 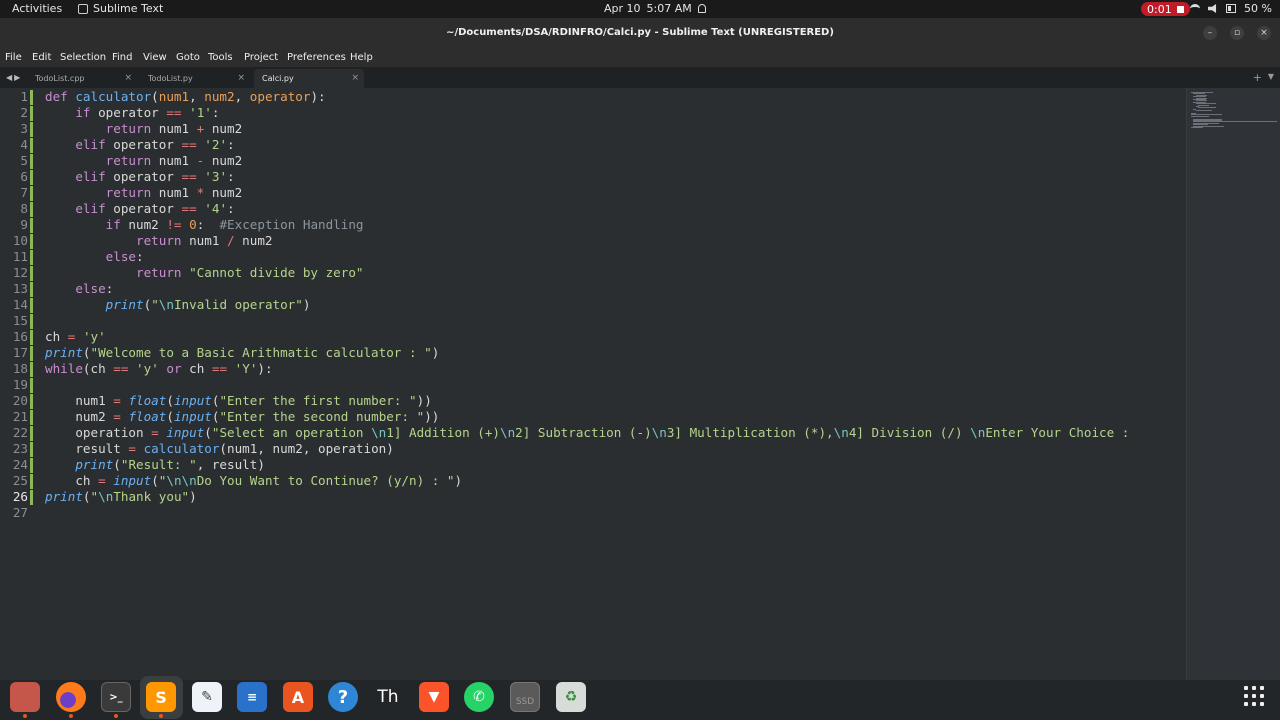 What do you see at coordinates (113, 224) in the screenshot?
I see `code-token: if` at bounding box center [113, 224].